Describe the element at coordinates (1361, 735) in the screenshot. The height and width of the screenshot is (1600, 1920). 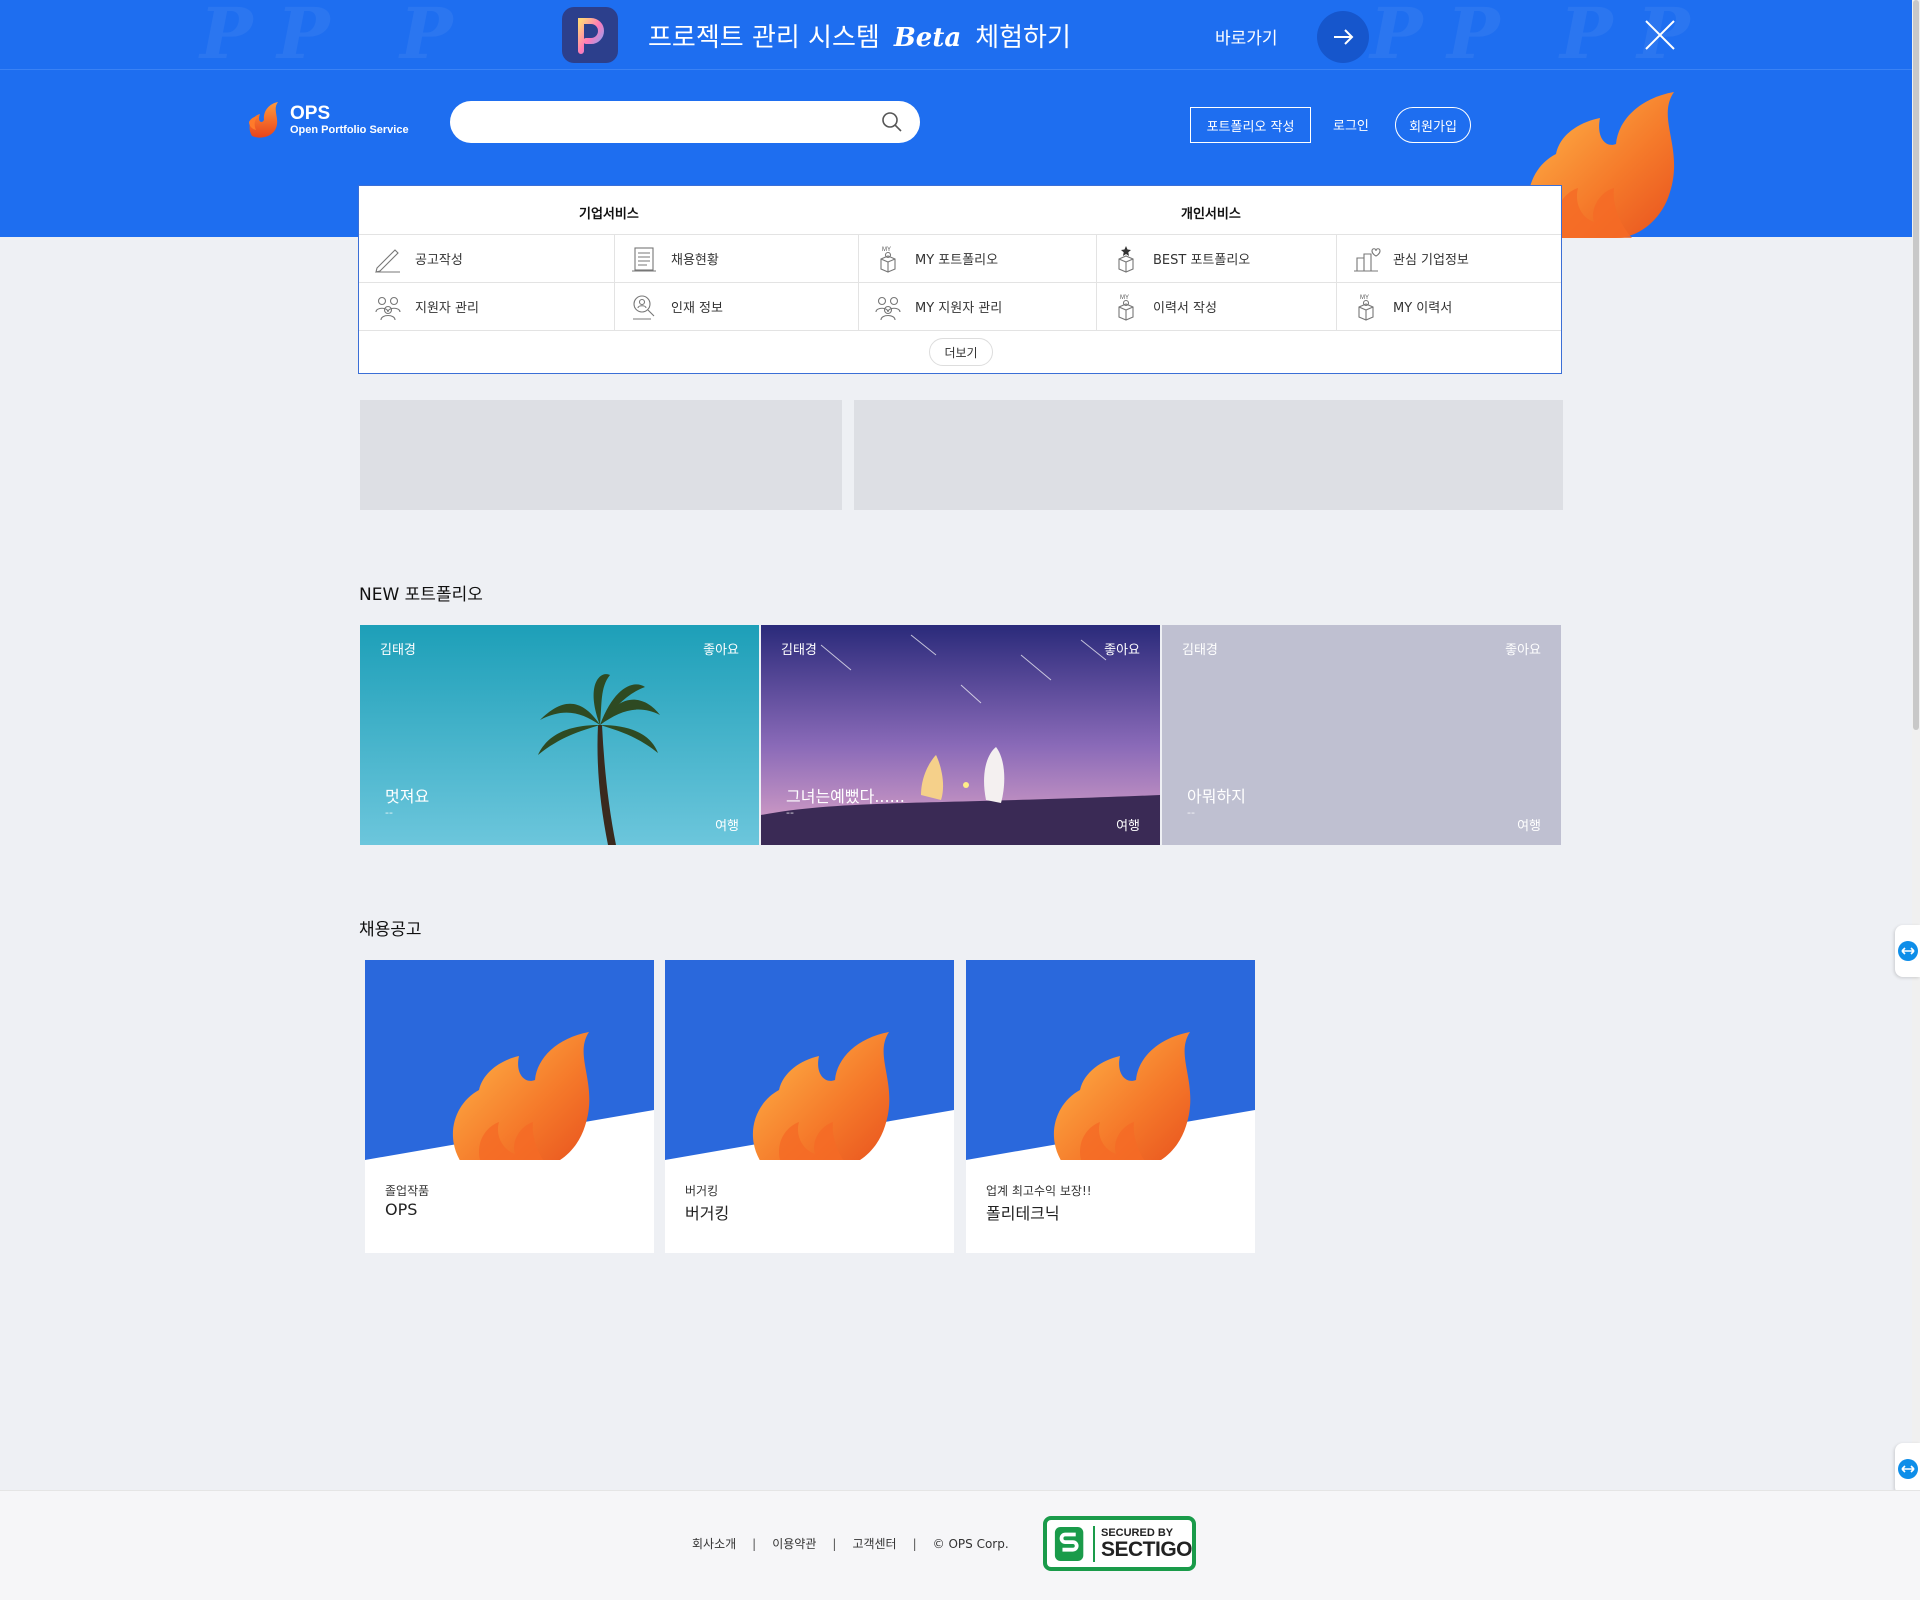
I see `portfolio-card: 김태경 좋아요 아뭐하지 -- 여행` at that location.